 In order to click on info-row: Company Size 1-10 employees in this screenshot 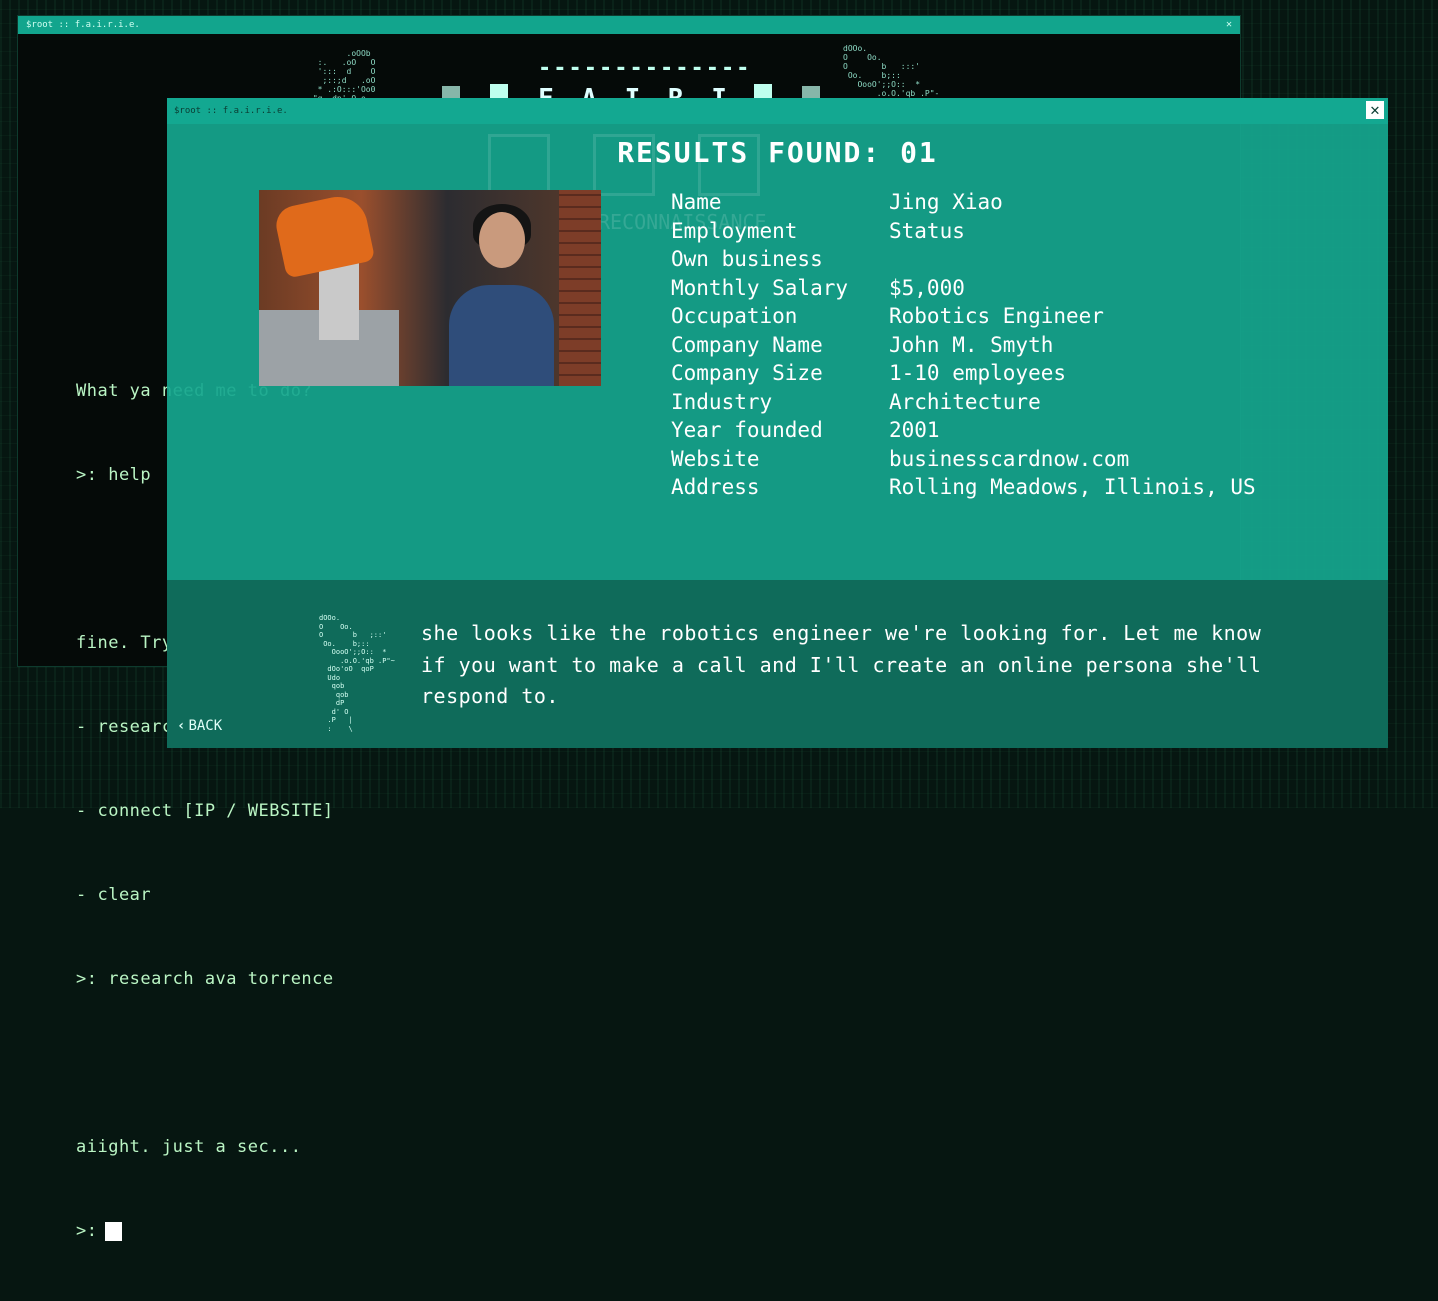, I will do `click(963, 373)`.